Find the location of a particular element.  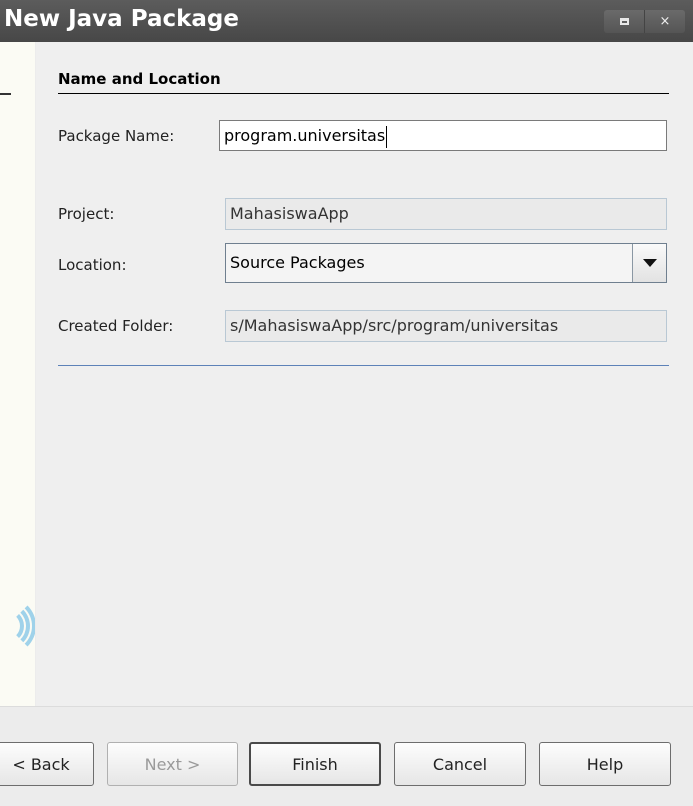

button-bar: < Back Next > Finish Cancel Help is located at coordinates (346, 756).